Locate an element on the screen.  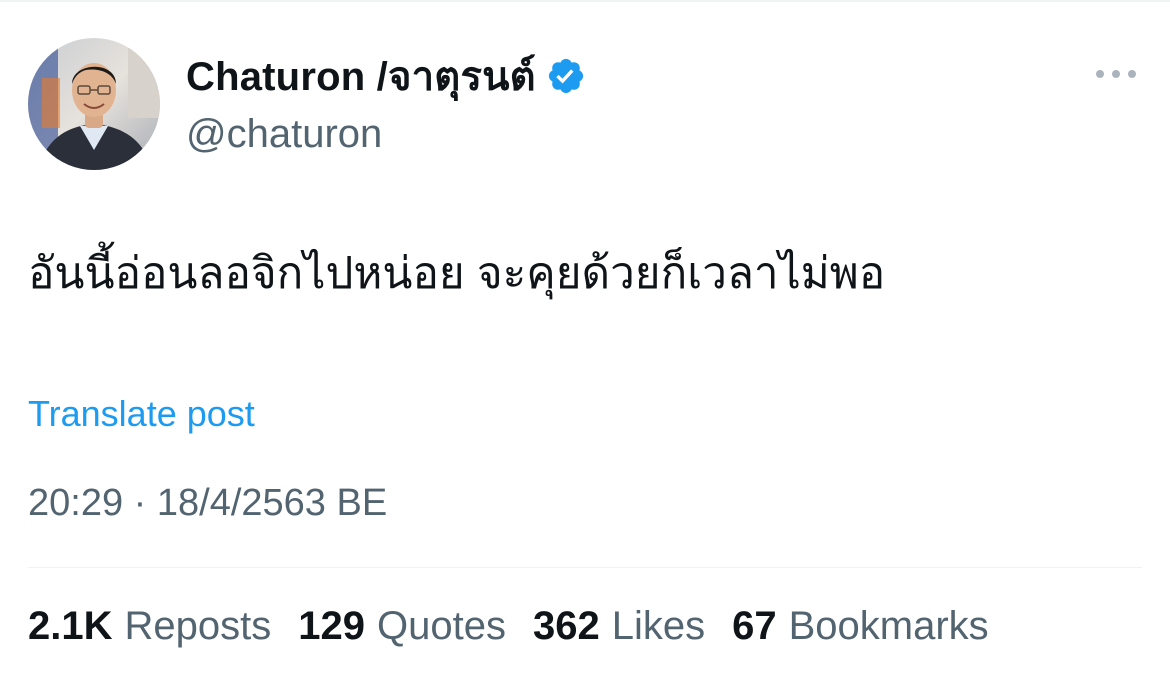
verified-badge-icon is located at coordinates (566, 76).